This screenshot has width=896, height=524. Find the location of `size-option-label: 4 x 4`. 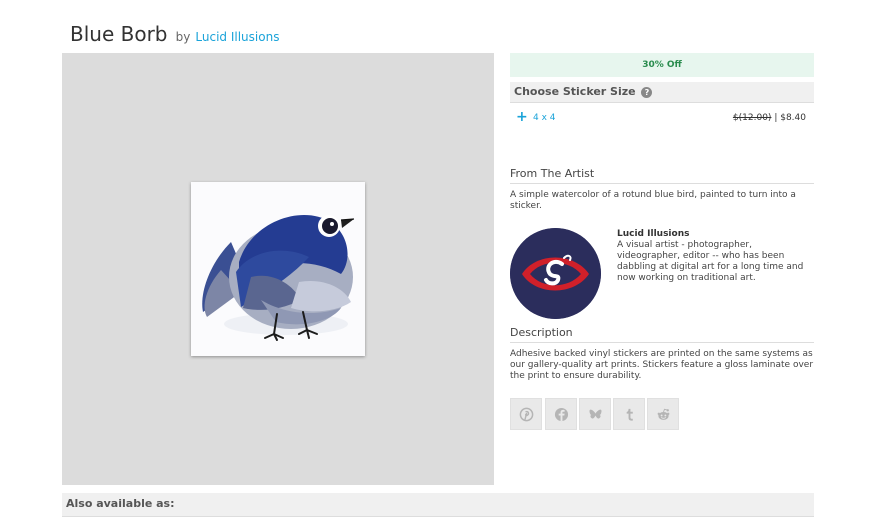

size-option-label: 4 x 4 is located at coordinates (544, 118).